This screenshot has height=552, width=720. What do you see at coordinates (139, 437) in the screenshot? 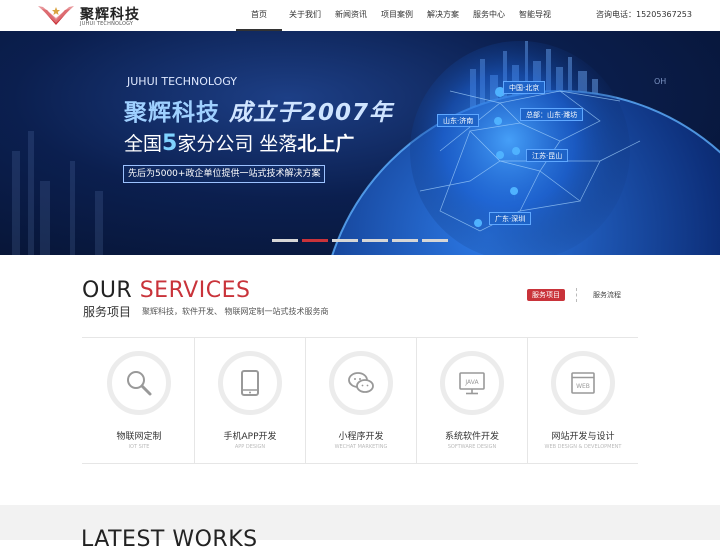
I see `service-title: 物联网定制` at bounding box center [139, 437].